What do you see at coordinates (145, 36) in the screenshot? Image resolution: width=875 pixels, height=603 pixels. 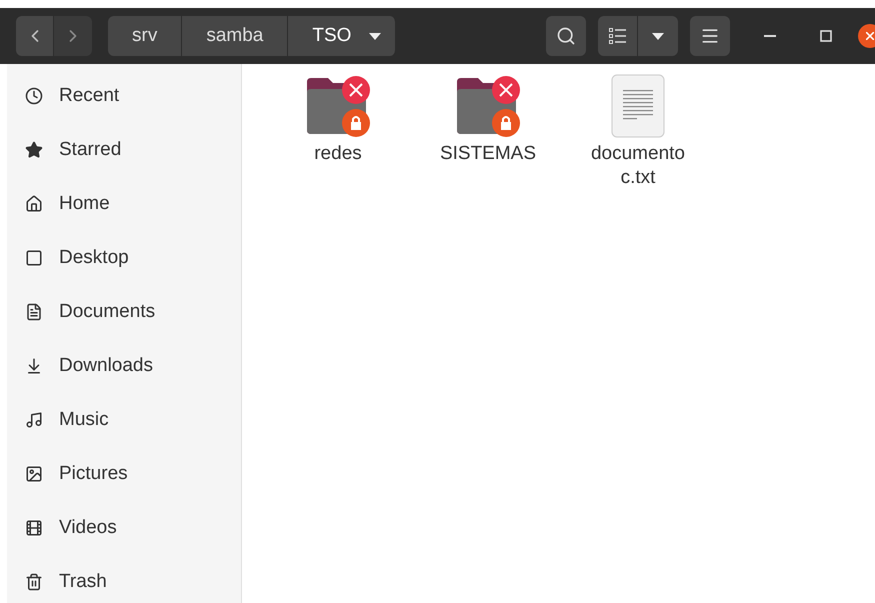 I see `path-button: srv` at bounding box center [145, 36].